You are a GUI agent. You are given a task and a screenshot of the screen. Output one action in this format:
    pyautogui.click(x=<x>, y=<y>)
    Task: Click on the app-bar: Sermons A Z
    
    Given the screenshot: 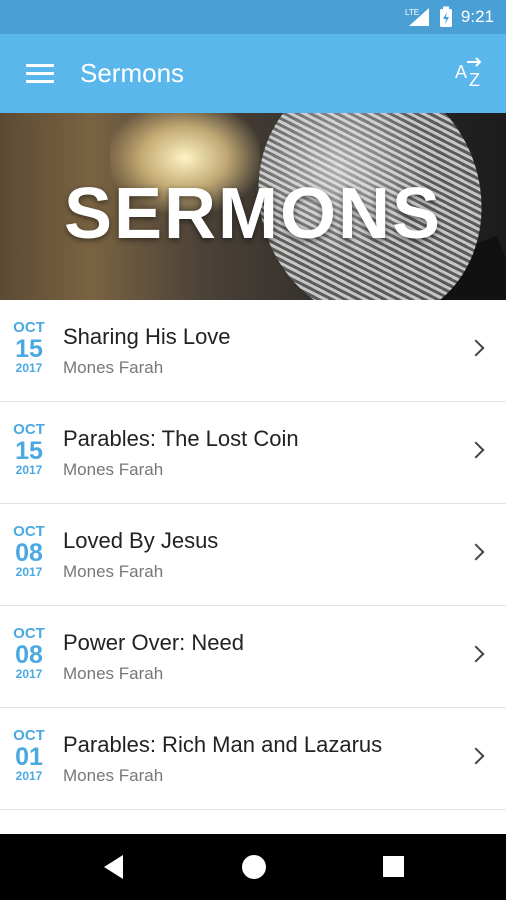 What is the action you would take?
    pyautogui.click(x=253, y=73)
    